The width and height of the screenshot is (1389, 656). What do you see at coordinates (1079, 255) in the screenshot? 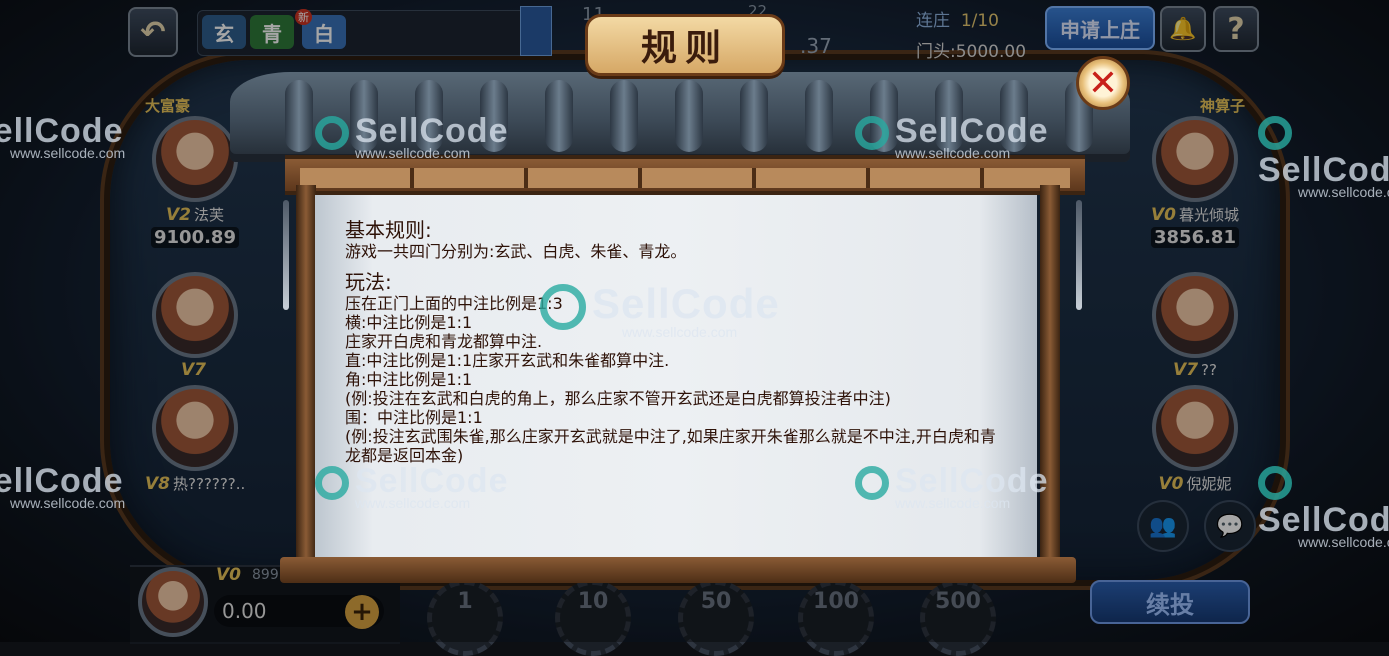
I see `right-tassel` at bounding box center [1079, 255].